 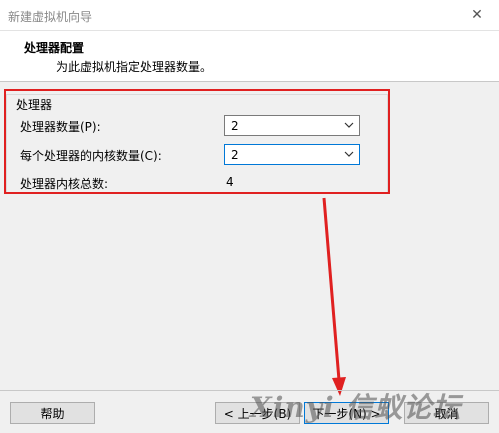 I want to click on annotation-arrow, so click(x=334, y=296).